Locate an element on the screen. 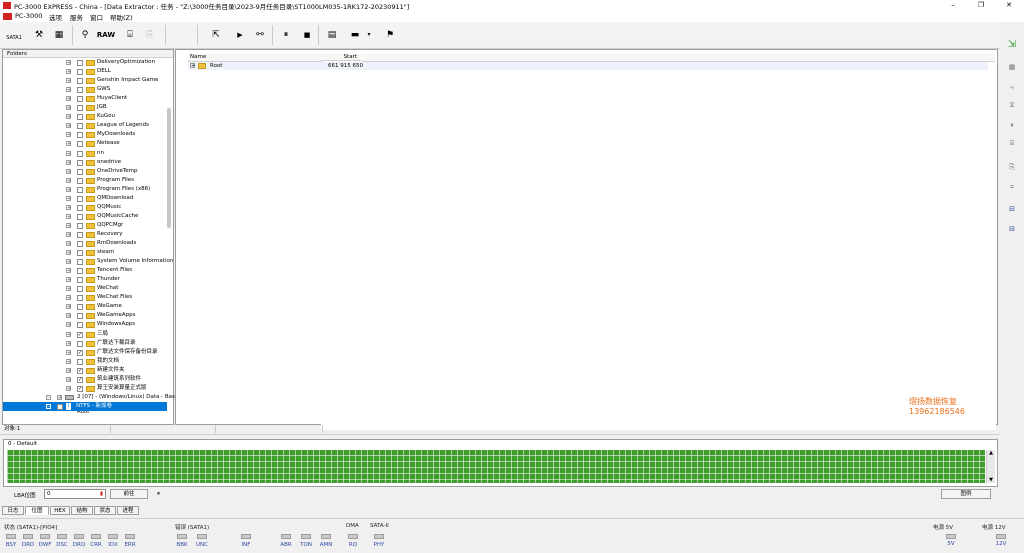 The width and height of the screenshot is (1024, 553). volume-checkbox is located at coordinates (60, 406).